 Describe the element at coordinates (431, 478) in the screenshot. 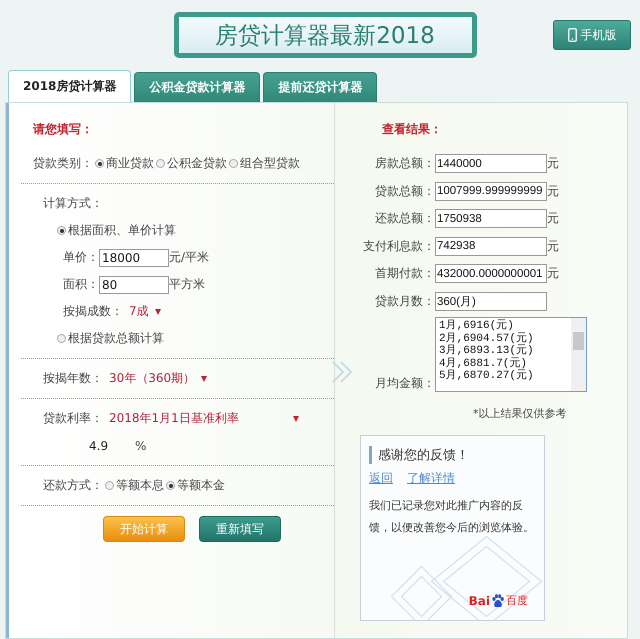

I see `feedback-link: 了解详情` at that location.